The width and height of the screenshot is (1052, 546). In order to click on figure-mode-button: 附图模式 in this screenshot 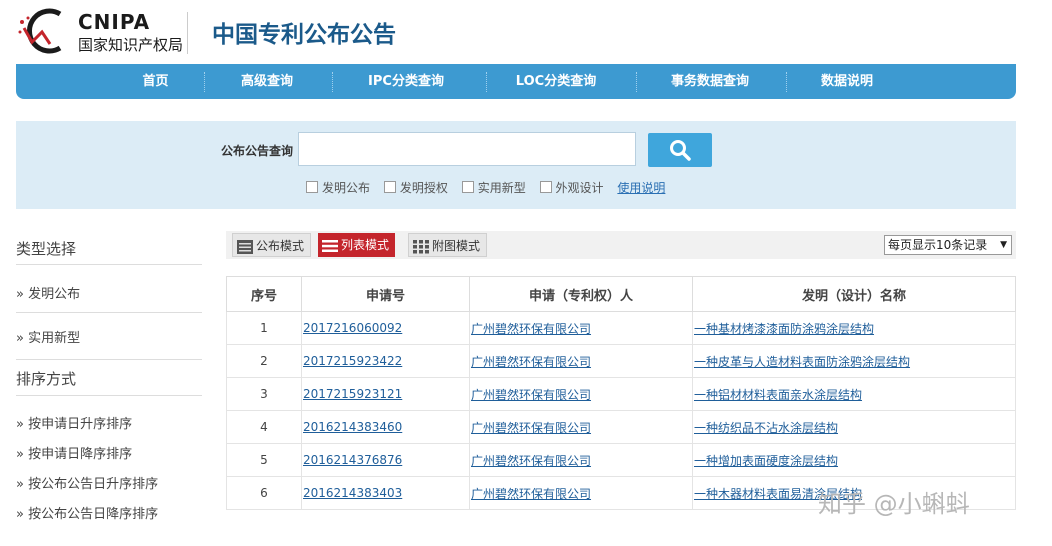, I will do `click(448, 245)`.